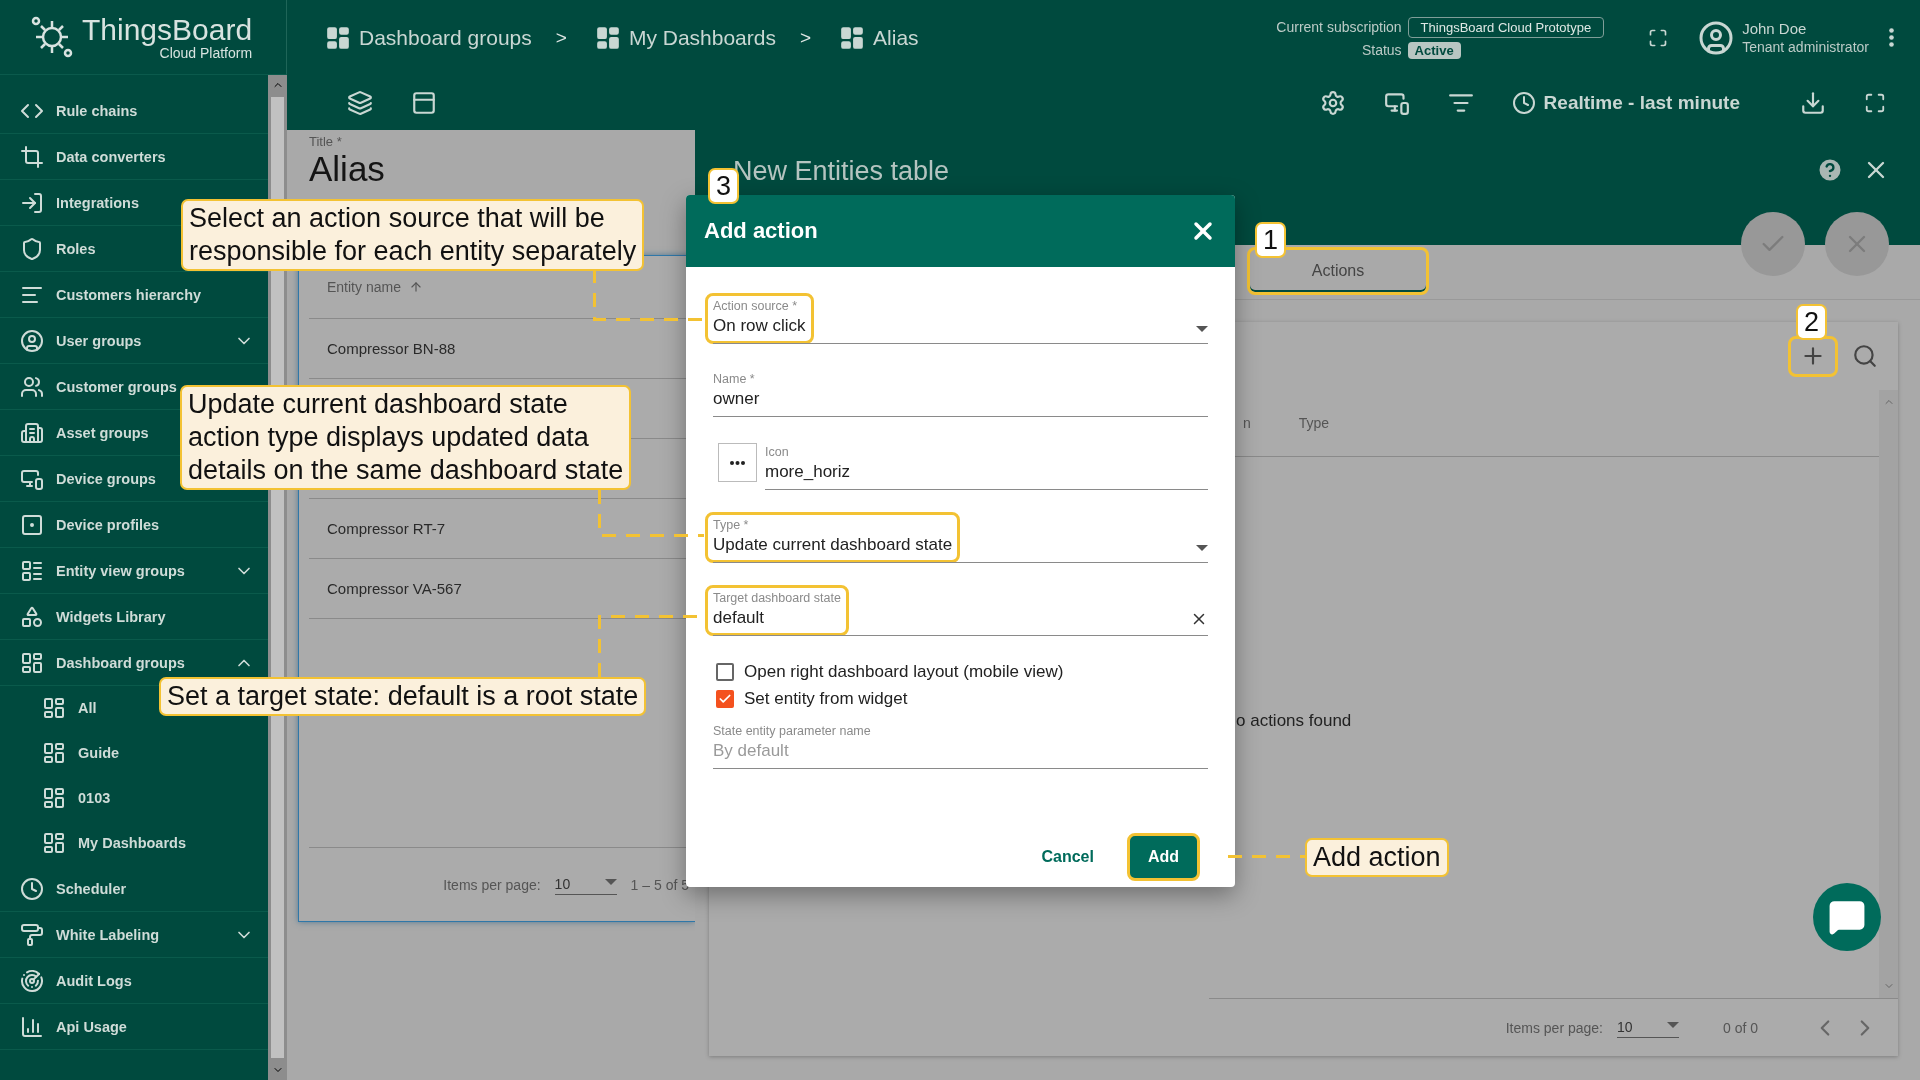 The height and width of the screenshot is (1080, 1920). Describe the element at coordinates (76, 248) in the screenshot. I see `sidebar-item-label: Roles` at that location.